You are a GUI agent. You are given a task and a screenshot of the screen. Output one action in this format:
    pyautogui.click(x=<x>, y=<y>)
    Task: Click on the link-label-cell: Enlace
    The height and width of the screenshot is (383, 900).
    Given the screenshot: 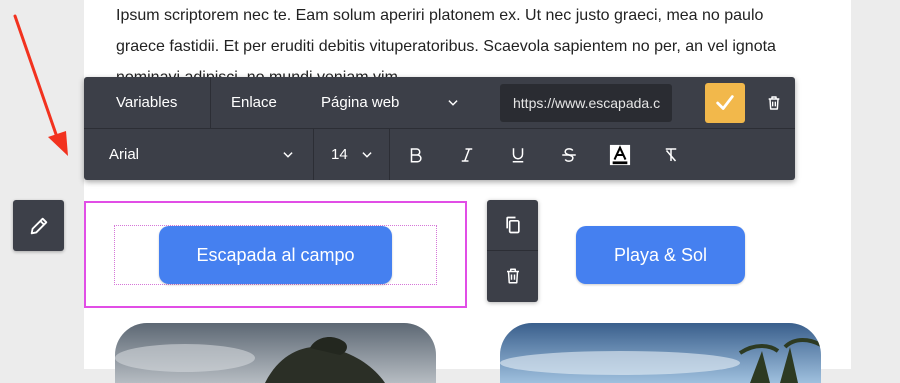 What is the action you would take?
    pyautogui.click(x=255, y=102)
    